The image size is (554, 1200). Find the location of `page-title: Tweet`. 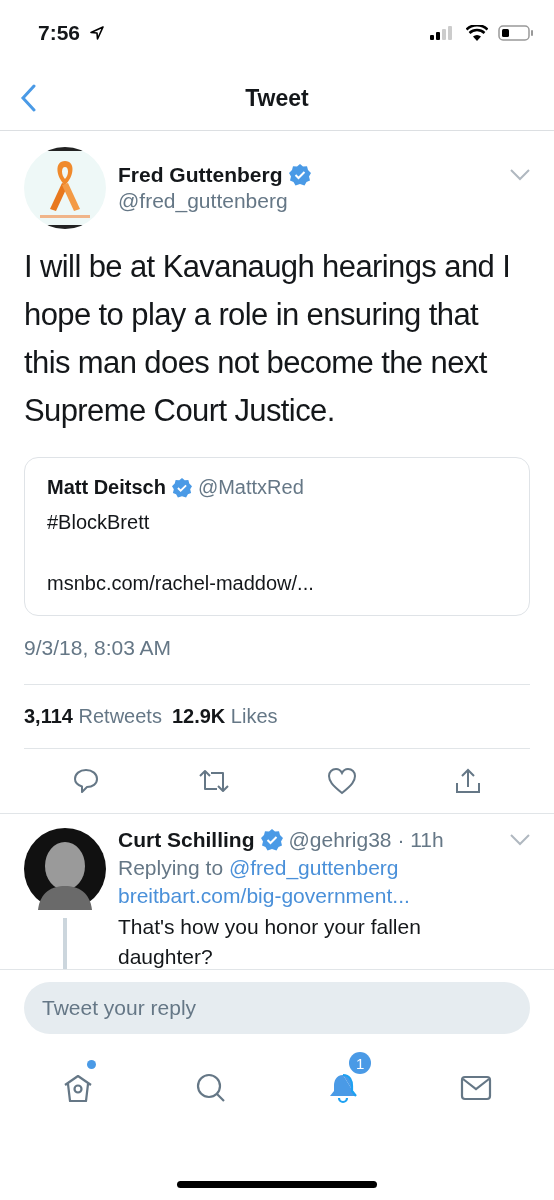

page-title: Tweet is located at coordinates (277, 98).